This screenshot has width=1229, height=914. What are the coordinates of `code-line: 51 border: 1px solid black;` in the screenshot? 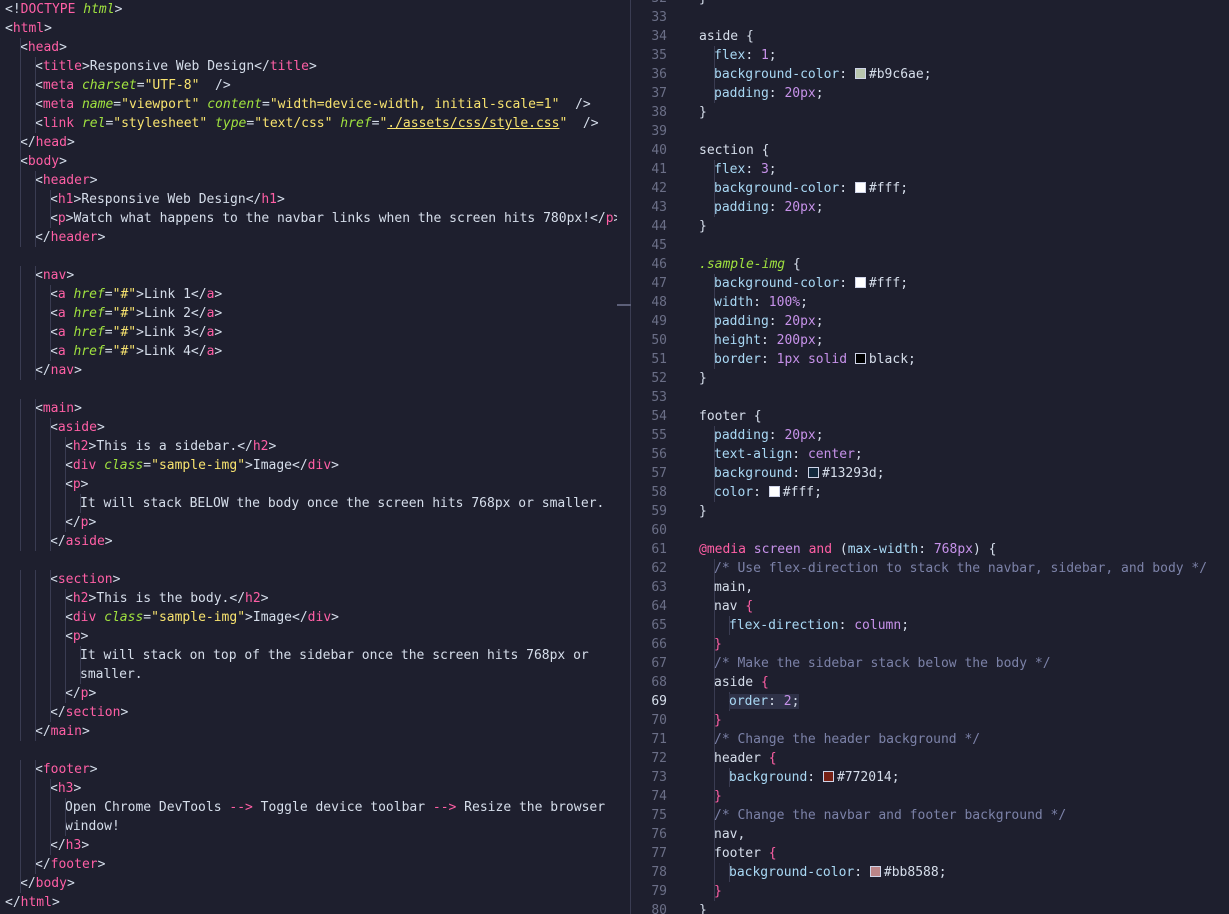 It's located at (930, 359).